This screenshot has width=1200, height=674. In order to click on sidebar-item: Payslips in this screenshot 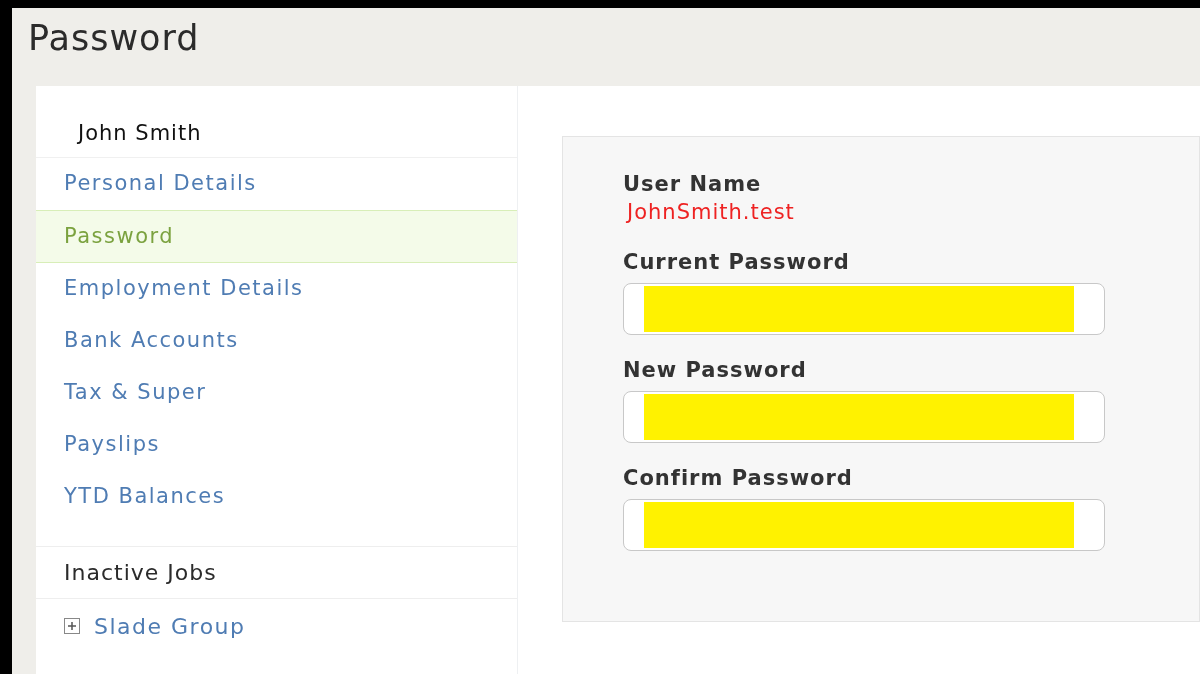, I will do `click(276, 445)`.